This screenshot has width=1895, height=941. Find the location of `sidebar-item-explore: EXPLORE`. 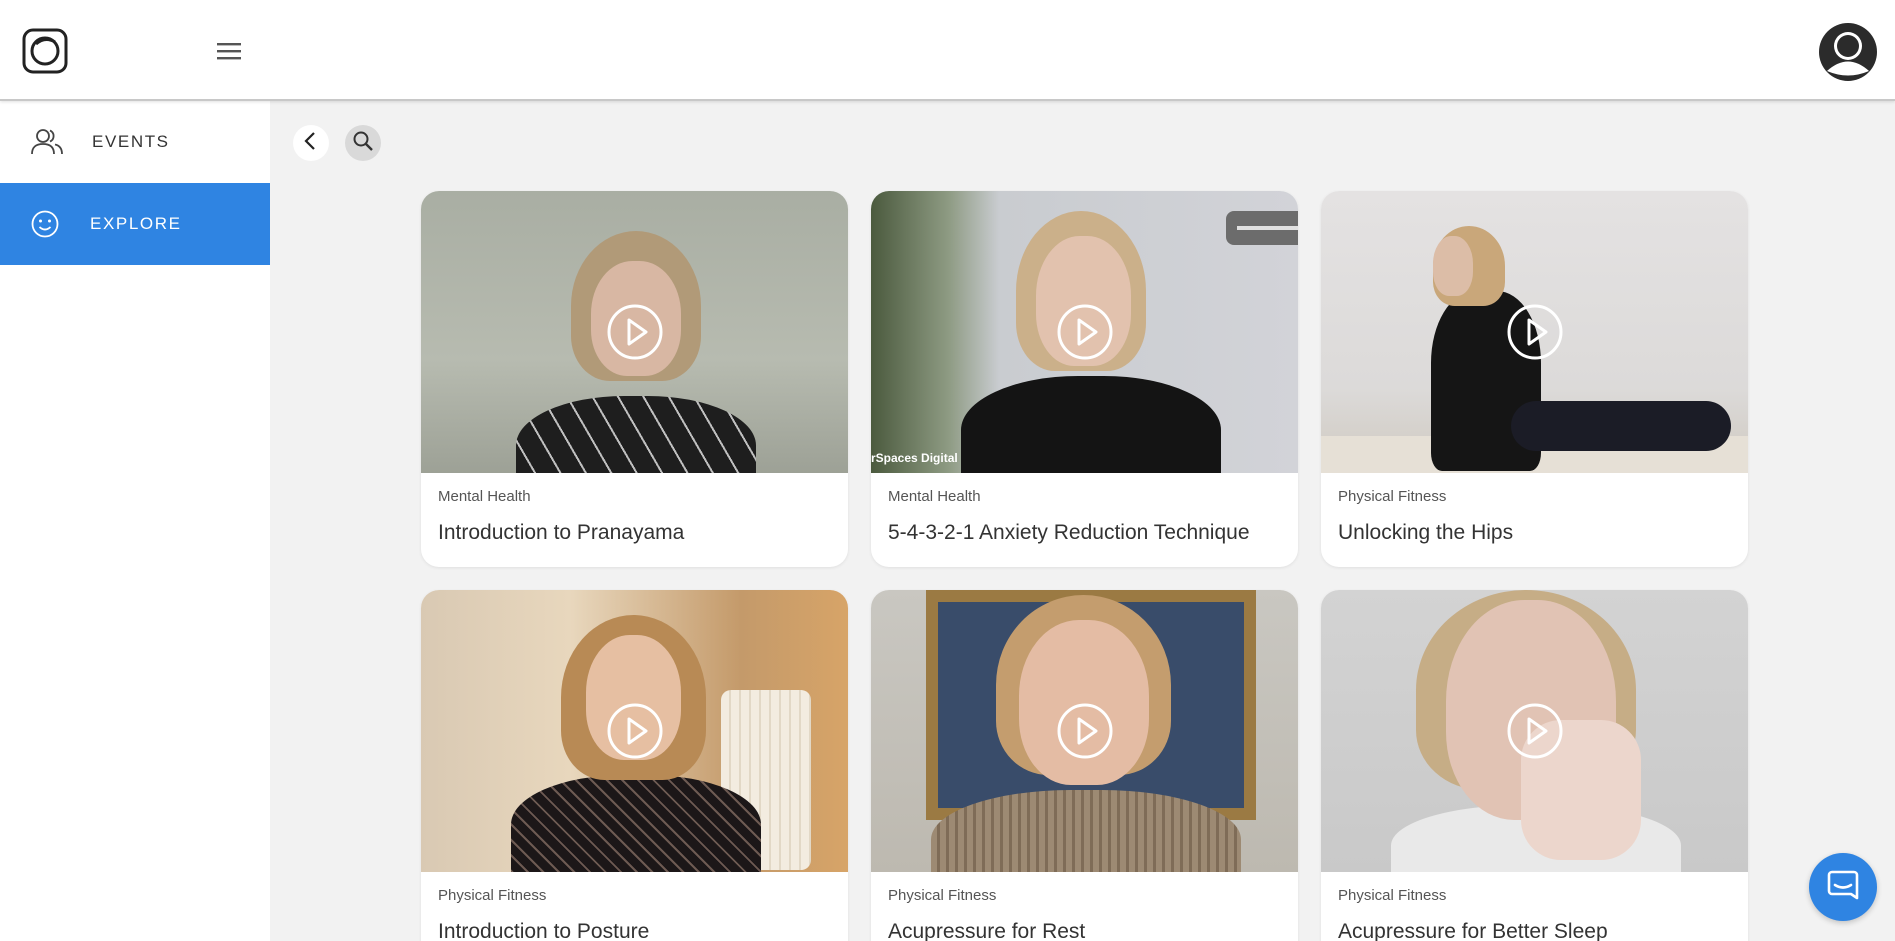

sidebar-item-explore: EXPLORE is located at coordinates (135, 224).